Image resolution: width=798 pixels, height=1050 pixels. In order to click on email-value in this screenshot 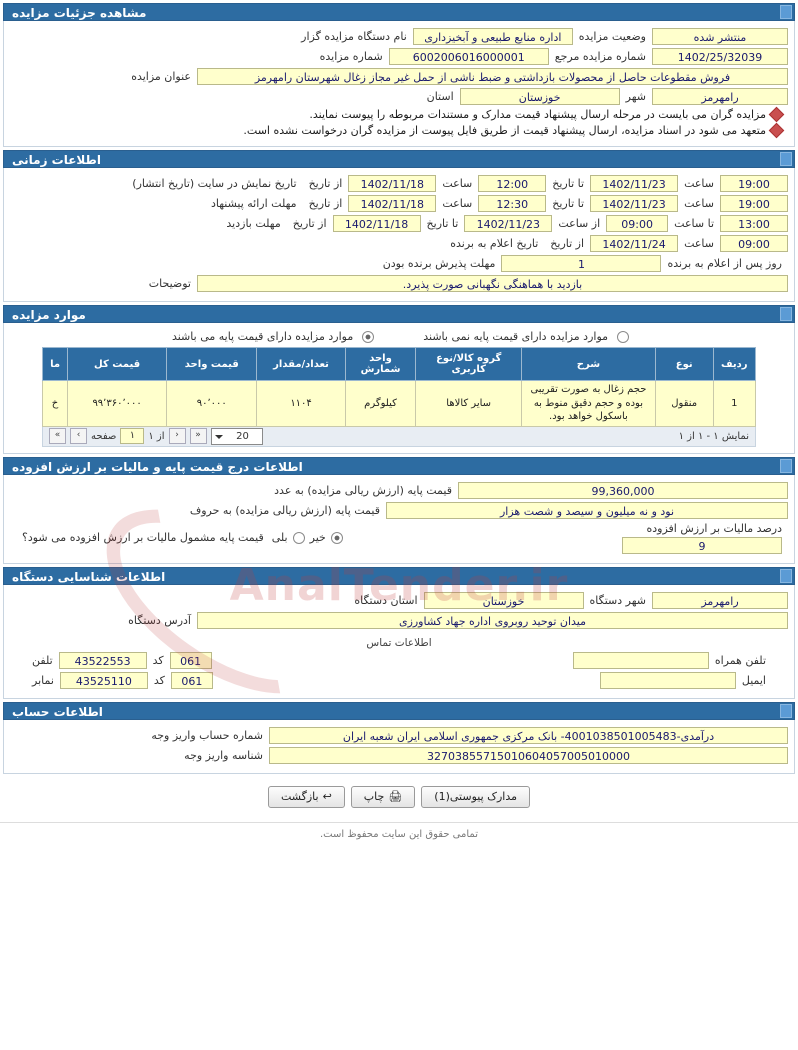, I will do `click(667, 680)`.